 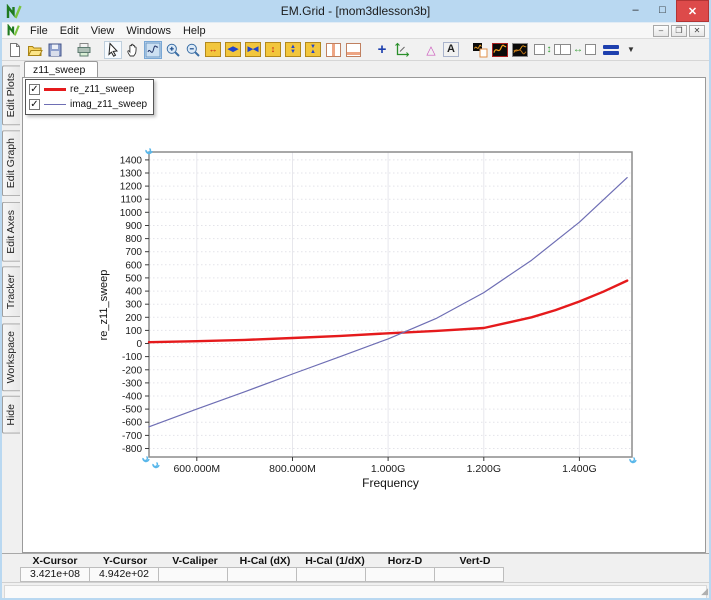 I want to click on status-header-cell: V-Caliper, so click(x=195, y=560).